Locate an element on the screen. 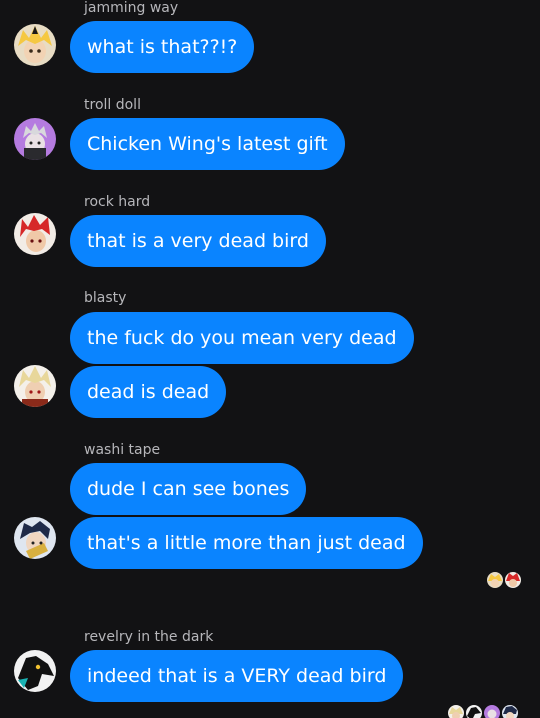 This screenshot has width=540, height=718. message-bubble: that's a little more than just dead is located at coordinates (246, 543).